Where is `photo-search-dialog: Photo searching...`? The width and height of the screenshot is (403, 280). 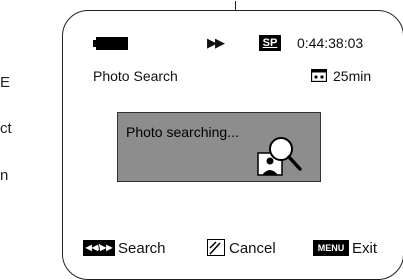 photo-search-dialog: Photo searching... is located at coordinates (219, 147).